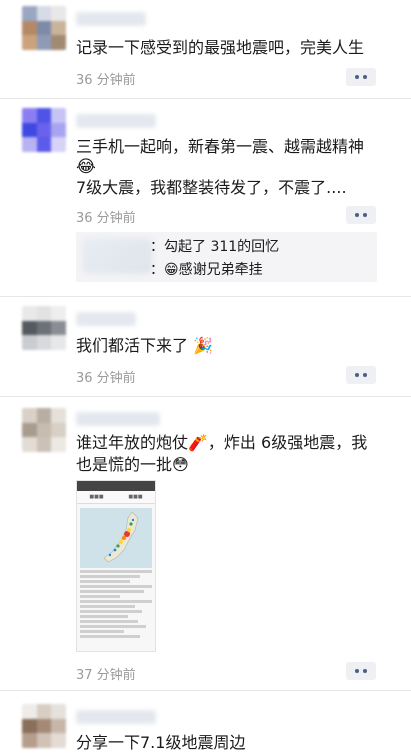 This screenshot has height=756, width=411. I want to click on post-text: 记录一下感受到的最强地震吧，完美人生, so click(220, 47).